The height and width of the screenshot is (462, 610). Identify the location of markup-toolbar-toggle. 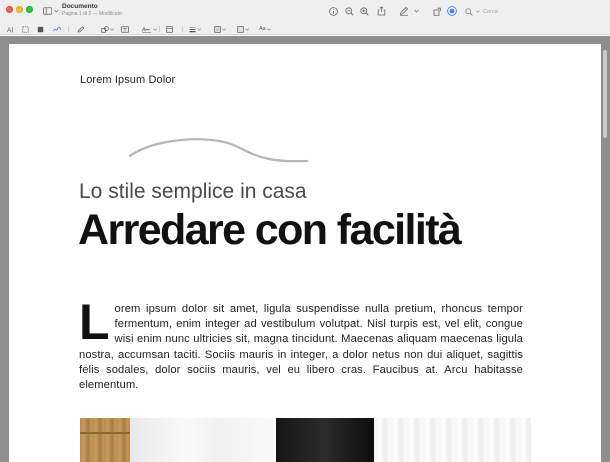
(452, 11).